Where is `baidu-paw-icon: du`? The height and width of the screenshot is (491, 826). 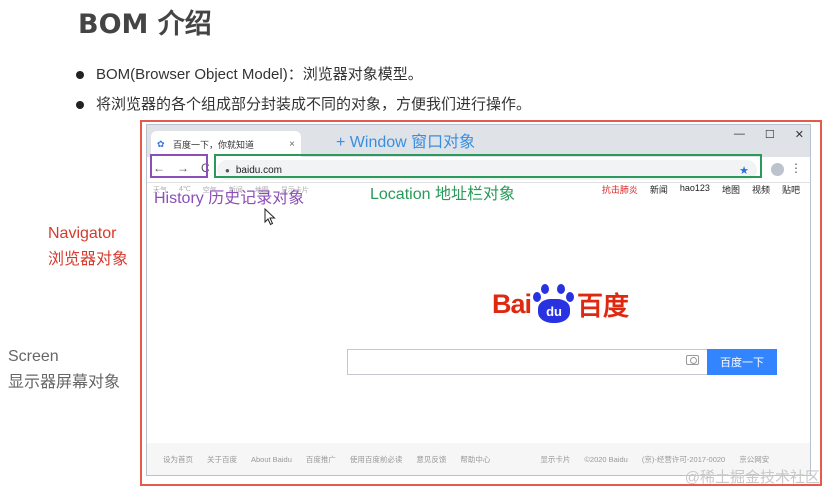 baidu-paw-icon: du is located at coordinates (554, 304).